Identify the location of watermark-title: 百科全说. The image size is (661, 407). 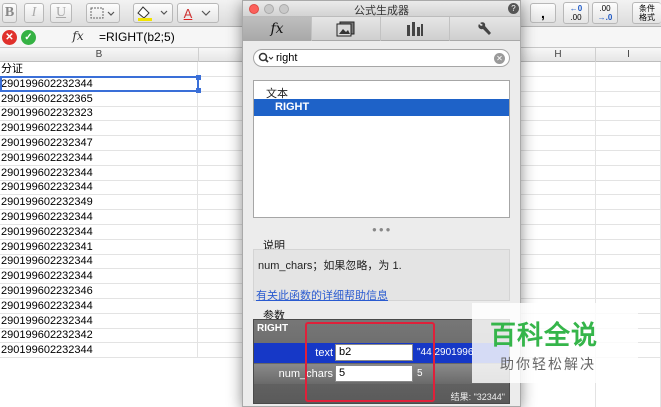
(544, 336).